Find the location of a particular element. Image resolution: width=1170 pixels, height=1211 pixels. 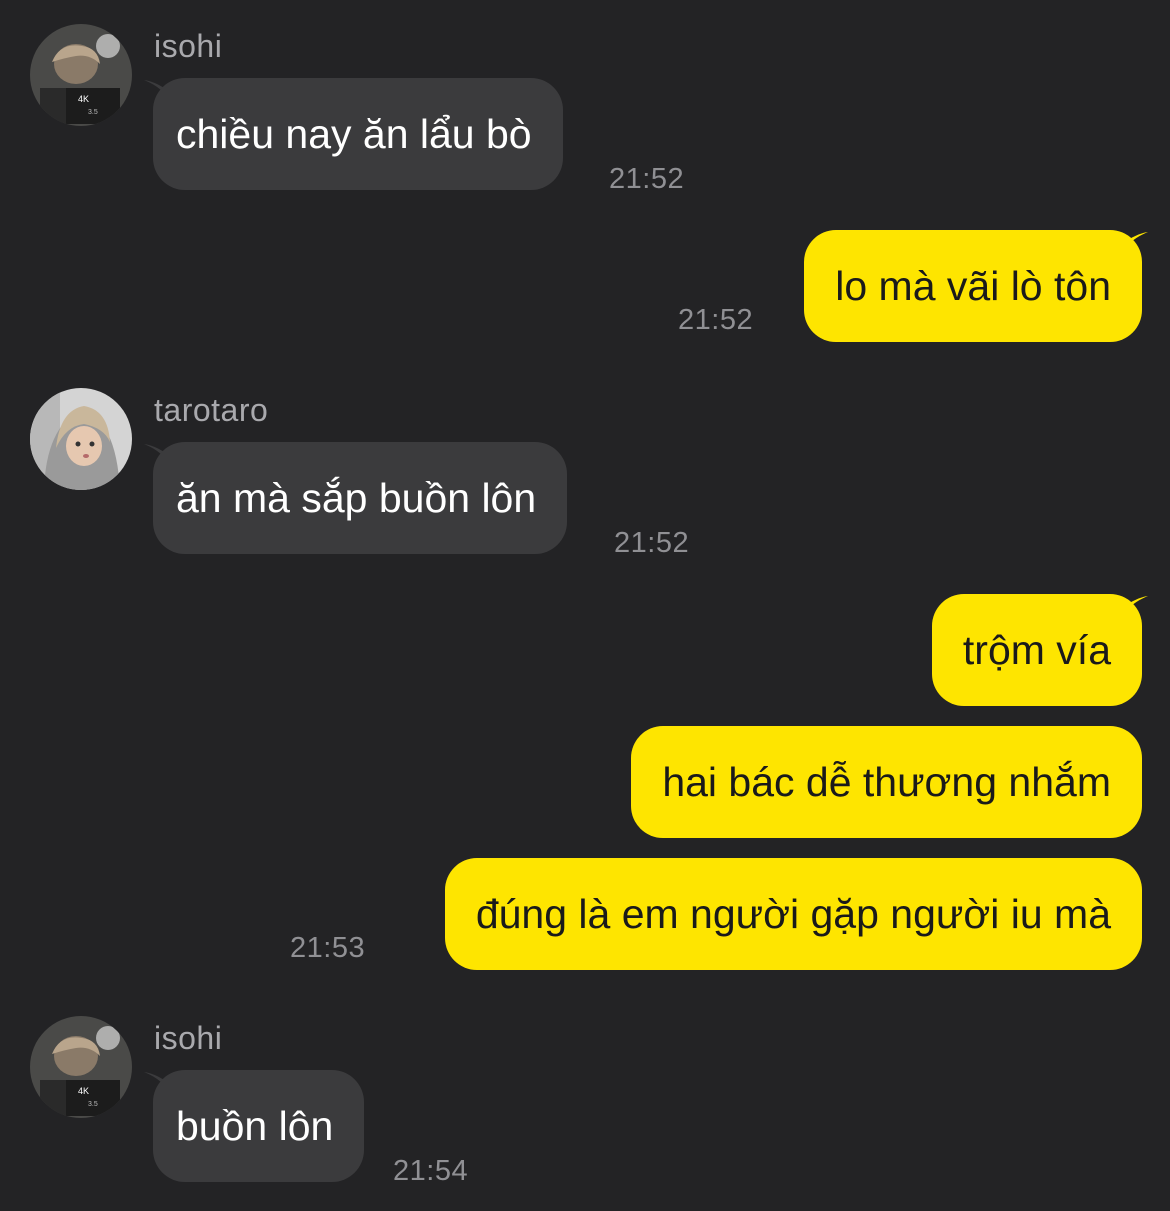

message-bubble-outgoing: đúng là em người gặp người iu mà is located at coordinates (793, 914).